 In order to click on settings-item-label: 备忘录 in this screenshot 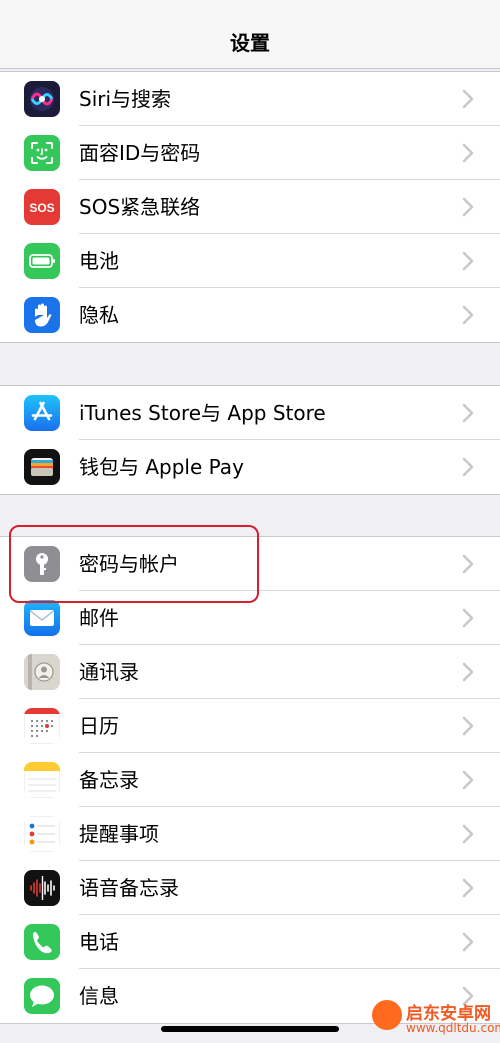, I will do `click(109, 780)`.